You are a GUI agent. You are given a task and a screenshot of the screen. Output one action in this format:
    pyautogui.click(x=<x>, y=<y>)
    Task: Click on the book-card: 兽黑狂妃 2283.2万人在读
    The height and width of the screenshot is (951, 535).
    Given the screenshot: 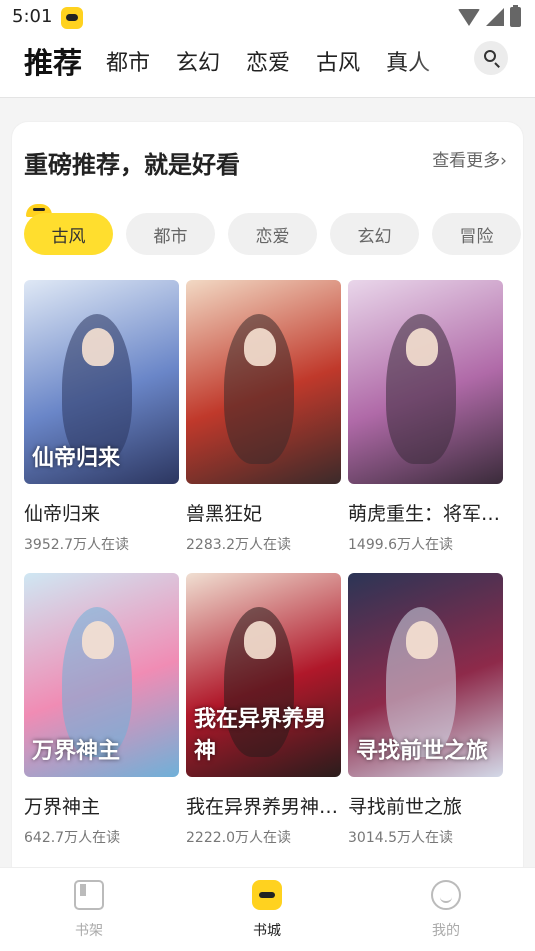 What is the action you would take?
    pyautogui.click(x=263, y=417)
    